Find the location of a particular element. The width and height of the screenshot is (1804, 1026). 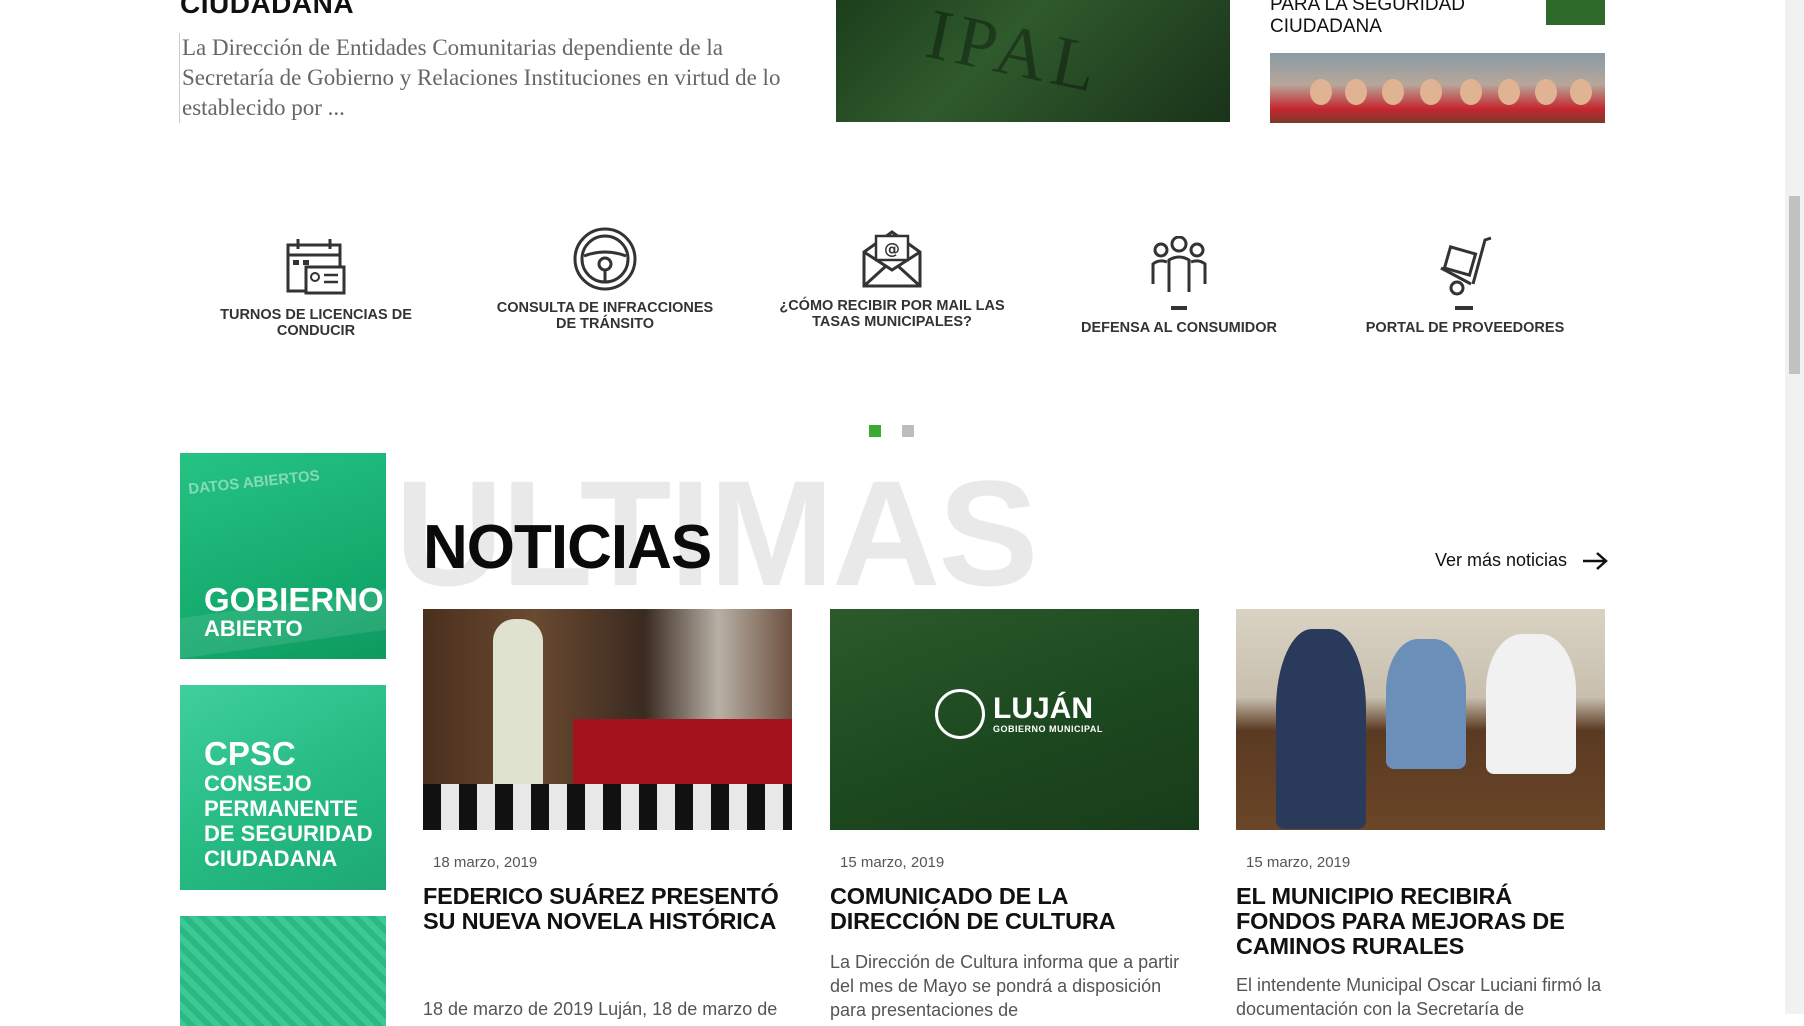

quick-link-licencias: TURNOS DE LICENCIAS DE CONDUCIR is located at coordinates (316, 287).